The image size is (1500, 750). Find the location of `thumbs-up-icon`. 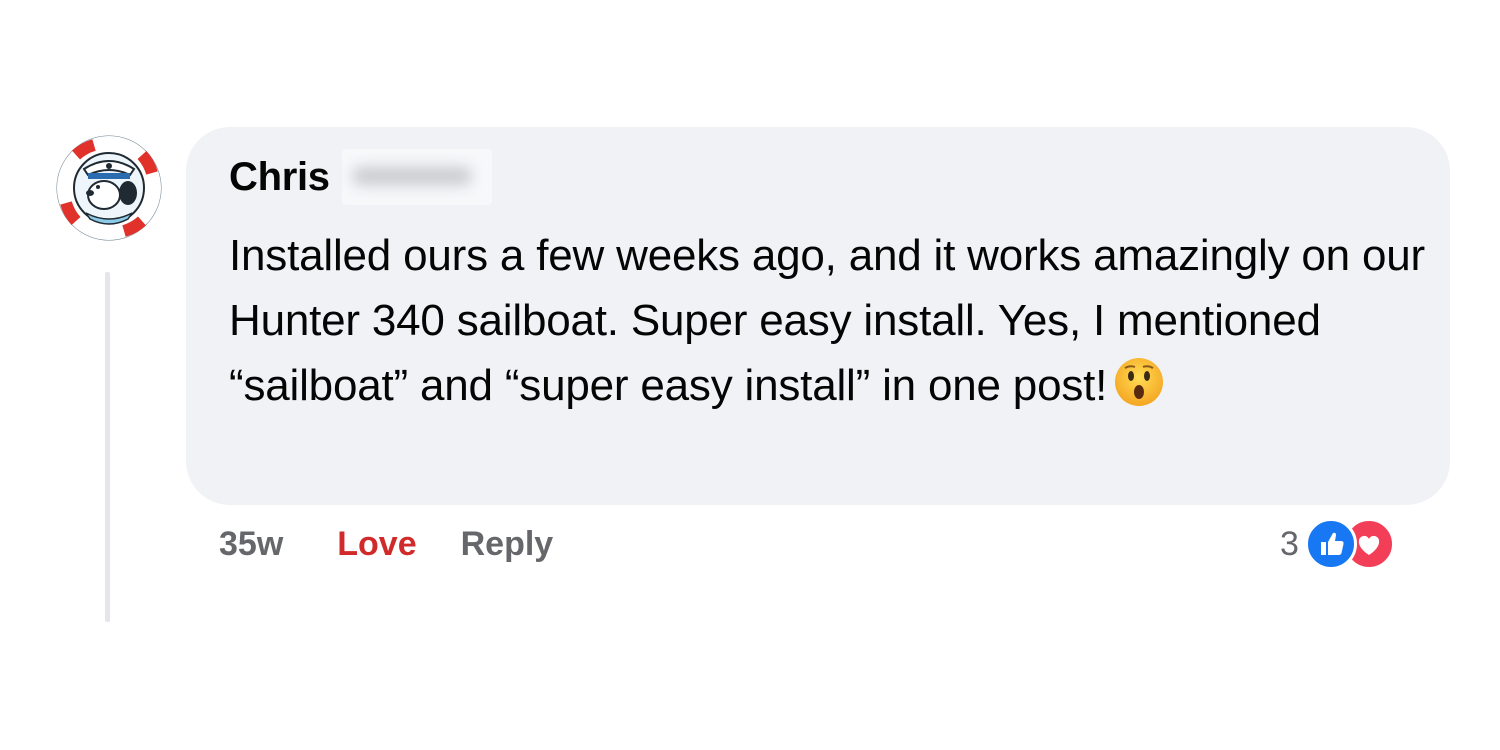

thumbs-up-icon is located at coordinates (1330, 544).